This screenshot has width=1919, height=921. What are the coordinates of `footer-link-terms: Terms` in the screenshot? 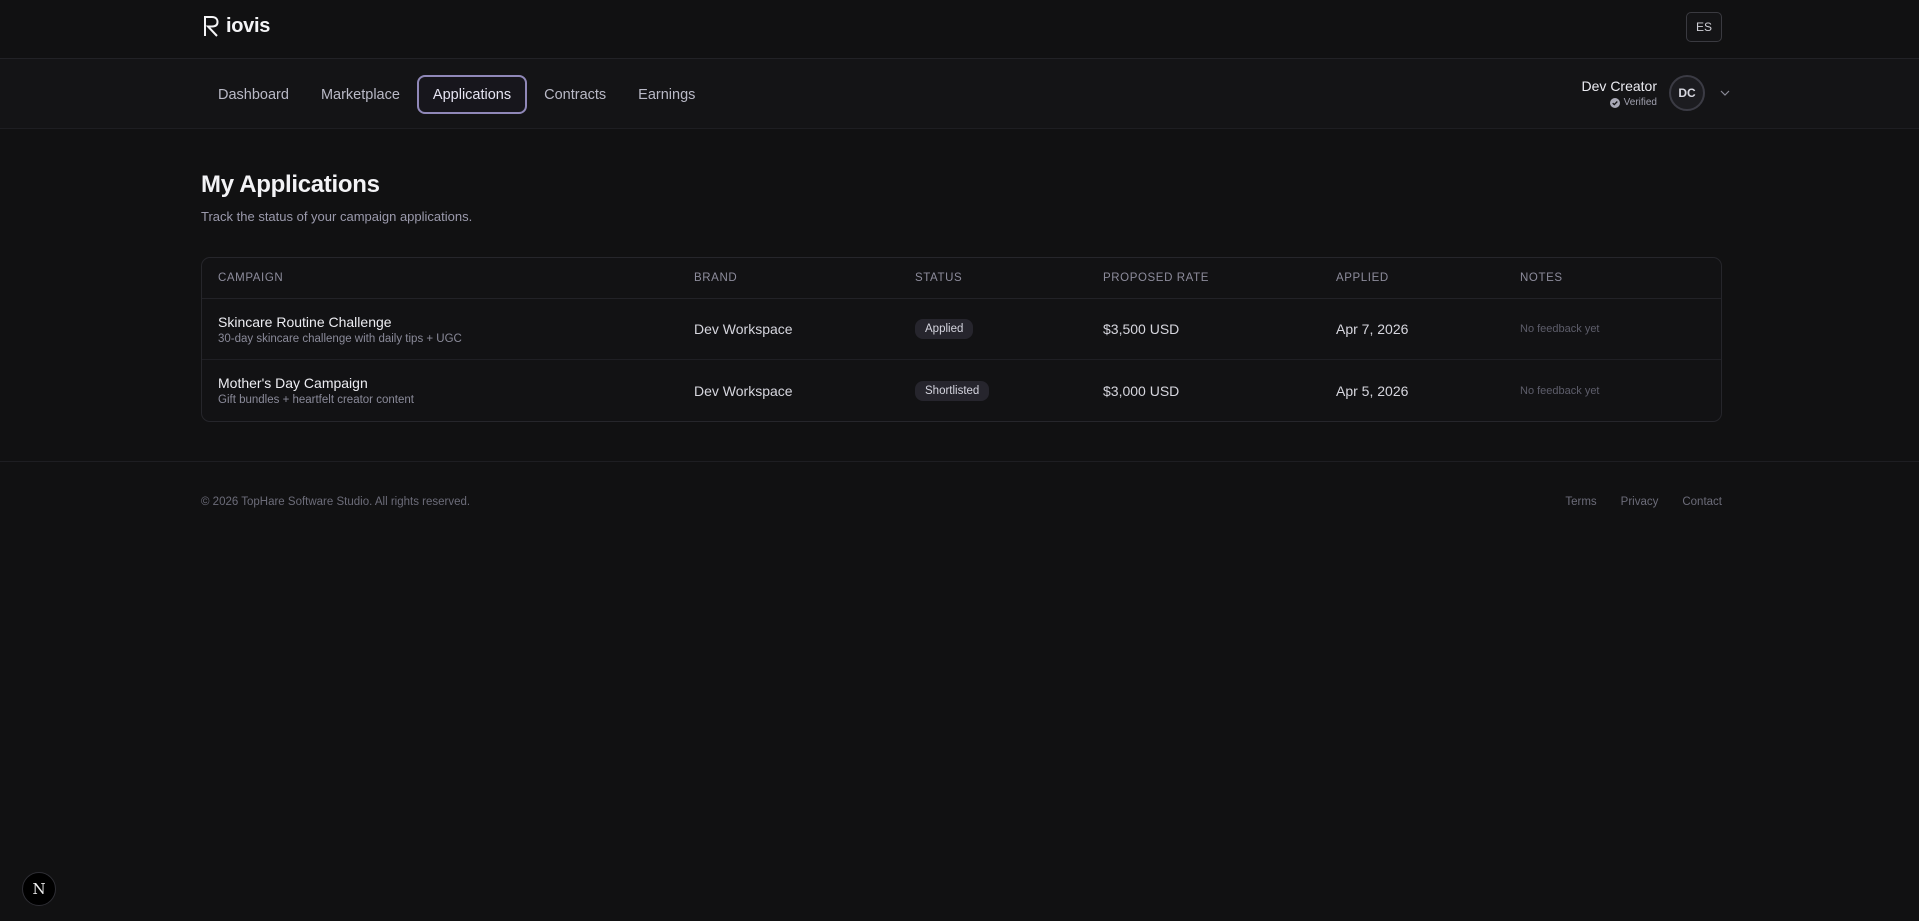 It's located at (1580, 502).